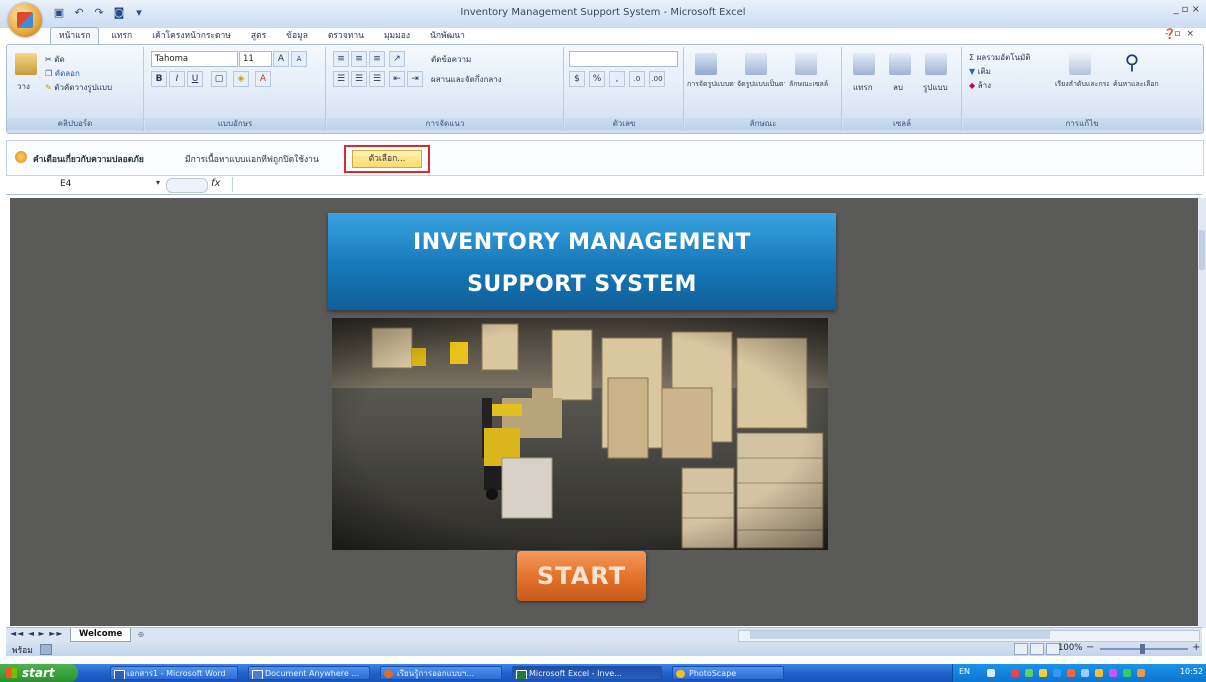 This screenshot has height=682, width=1206. Describe the element at coordinates (900, 635) in the screenshot. I see `horizontal-scroll-thumb` at that location.